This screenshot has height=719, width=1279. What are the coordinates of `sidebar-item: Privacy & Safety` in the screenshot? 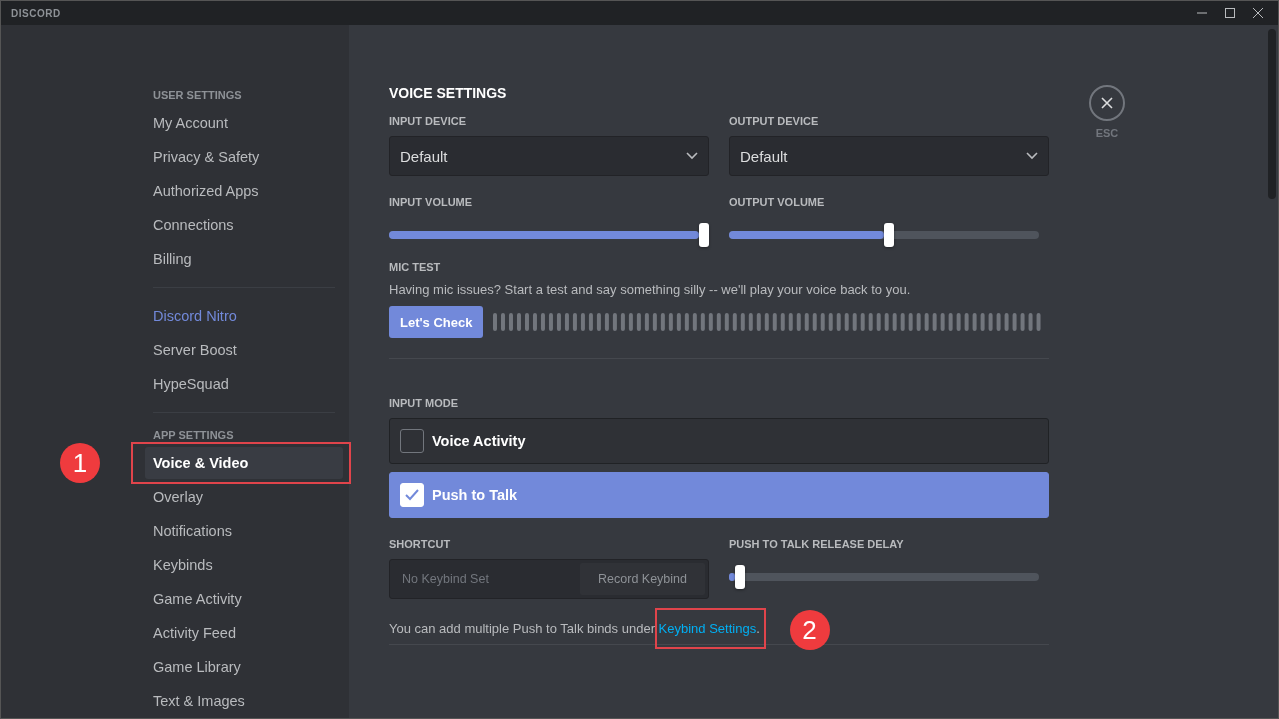 It's located at (244, 157).